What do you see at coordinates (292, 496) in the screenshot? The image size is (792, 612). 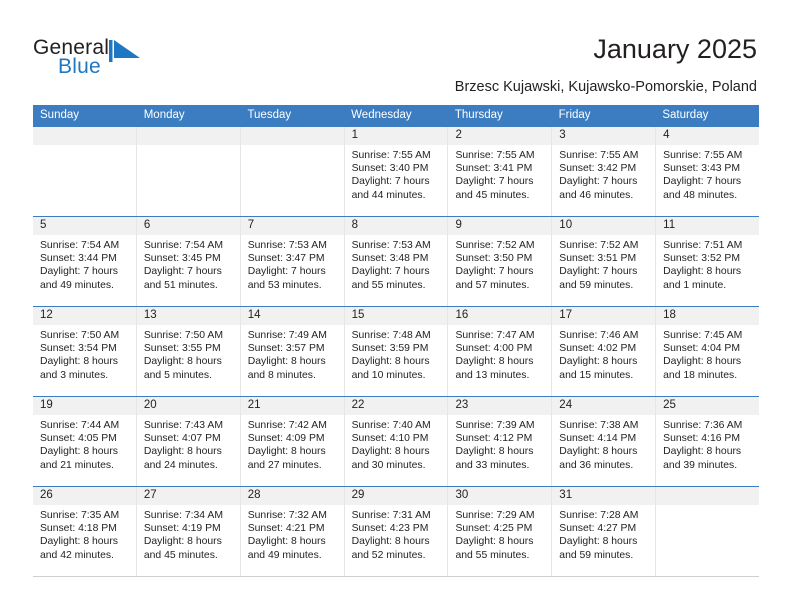 I see `day-number: 28` at bounding box center [292, 496].